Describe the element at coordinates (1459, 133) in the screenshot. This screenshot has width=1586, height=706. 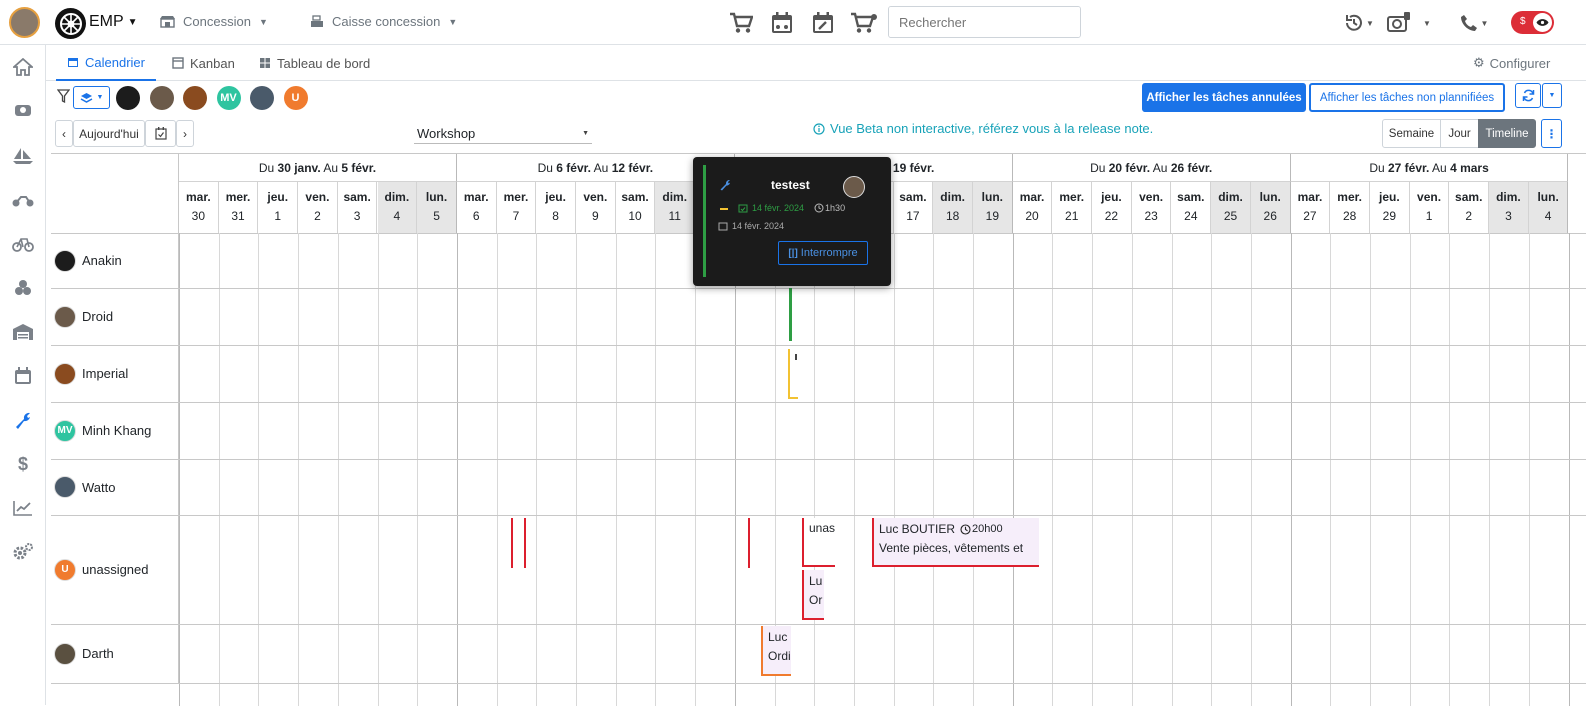
I see `view-jour-button: Jour` at that location.